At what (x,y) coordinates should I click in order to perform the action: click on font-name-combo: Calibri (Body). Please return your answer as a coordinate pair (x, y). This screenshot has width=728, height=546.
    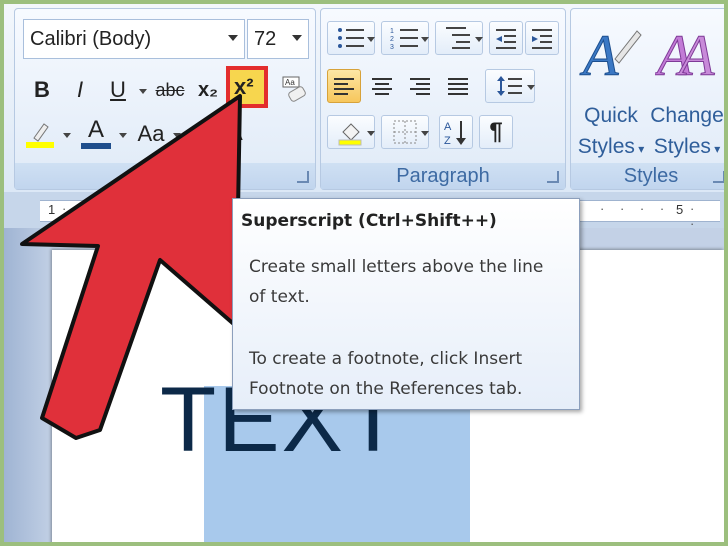
    Looking at the image, I should click on (134, 39).